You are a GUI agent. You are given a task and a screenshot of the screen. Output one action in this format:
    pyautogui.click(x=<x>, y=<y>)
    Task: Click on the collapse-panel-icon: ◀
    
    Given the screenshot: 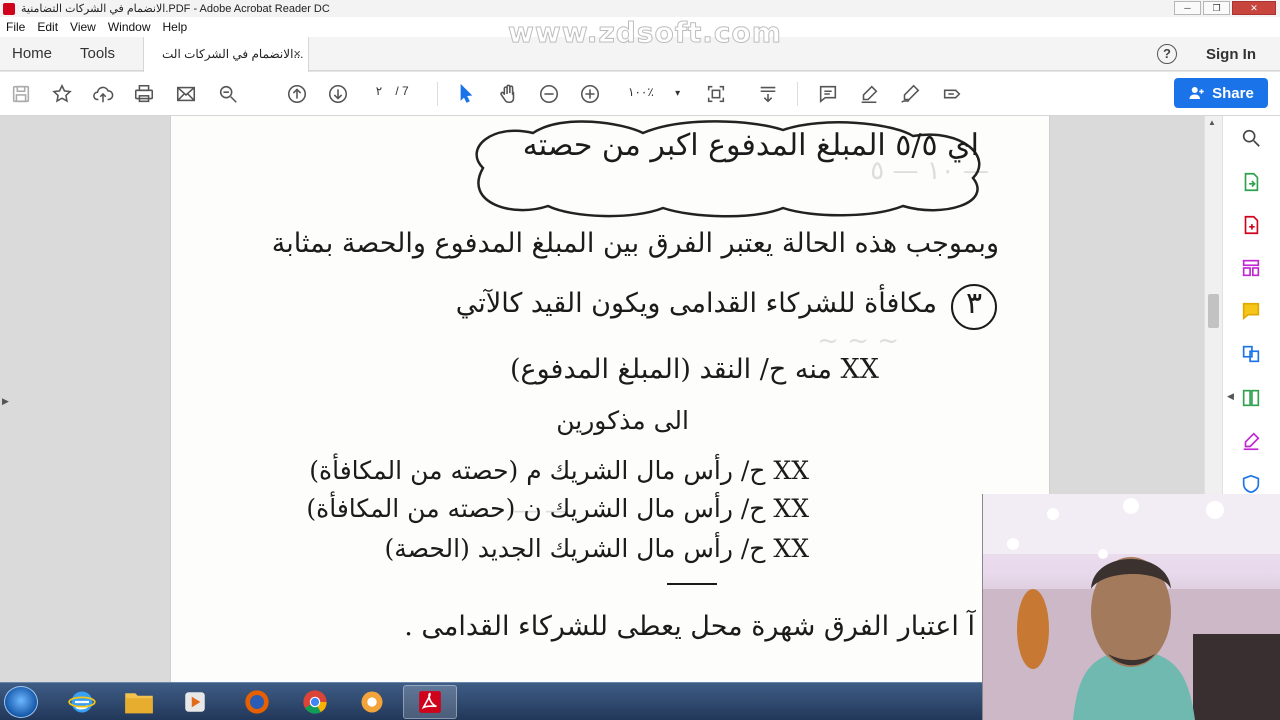 What is the action you would take?
    pyautogui.click(x=1230, y=396)
    